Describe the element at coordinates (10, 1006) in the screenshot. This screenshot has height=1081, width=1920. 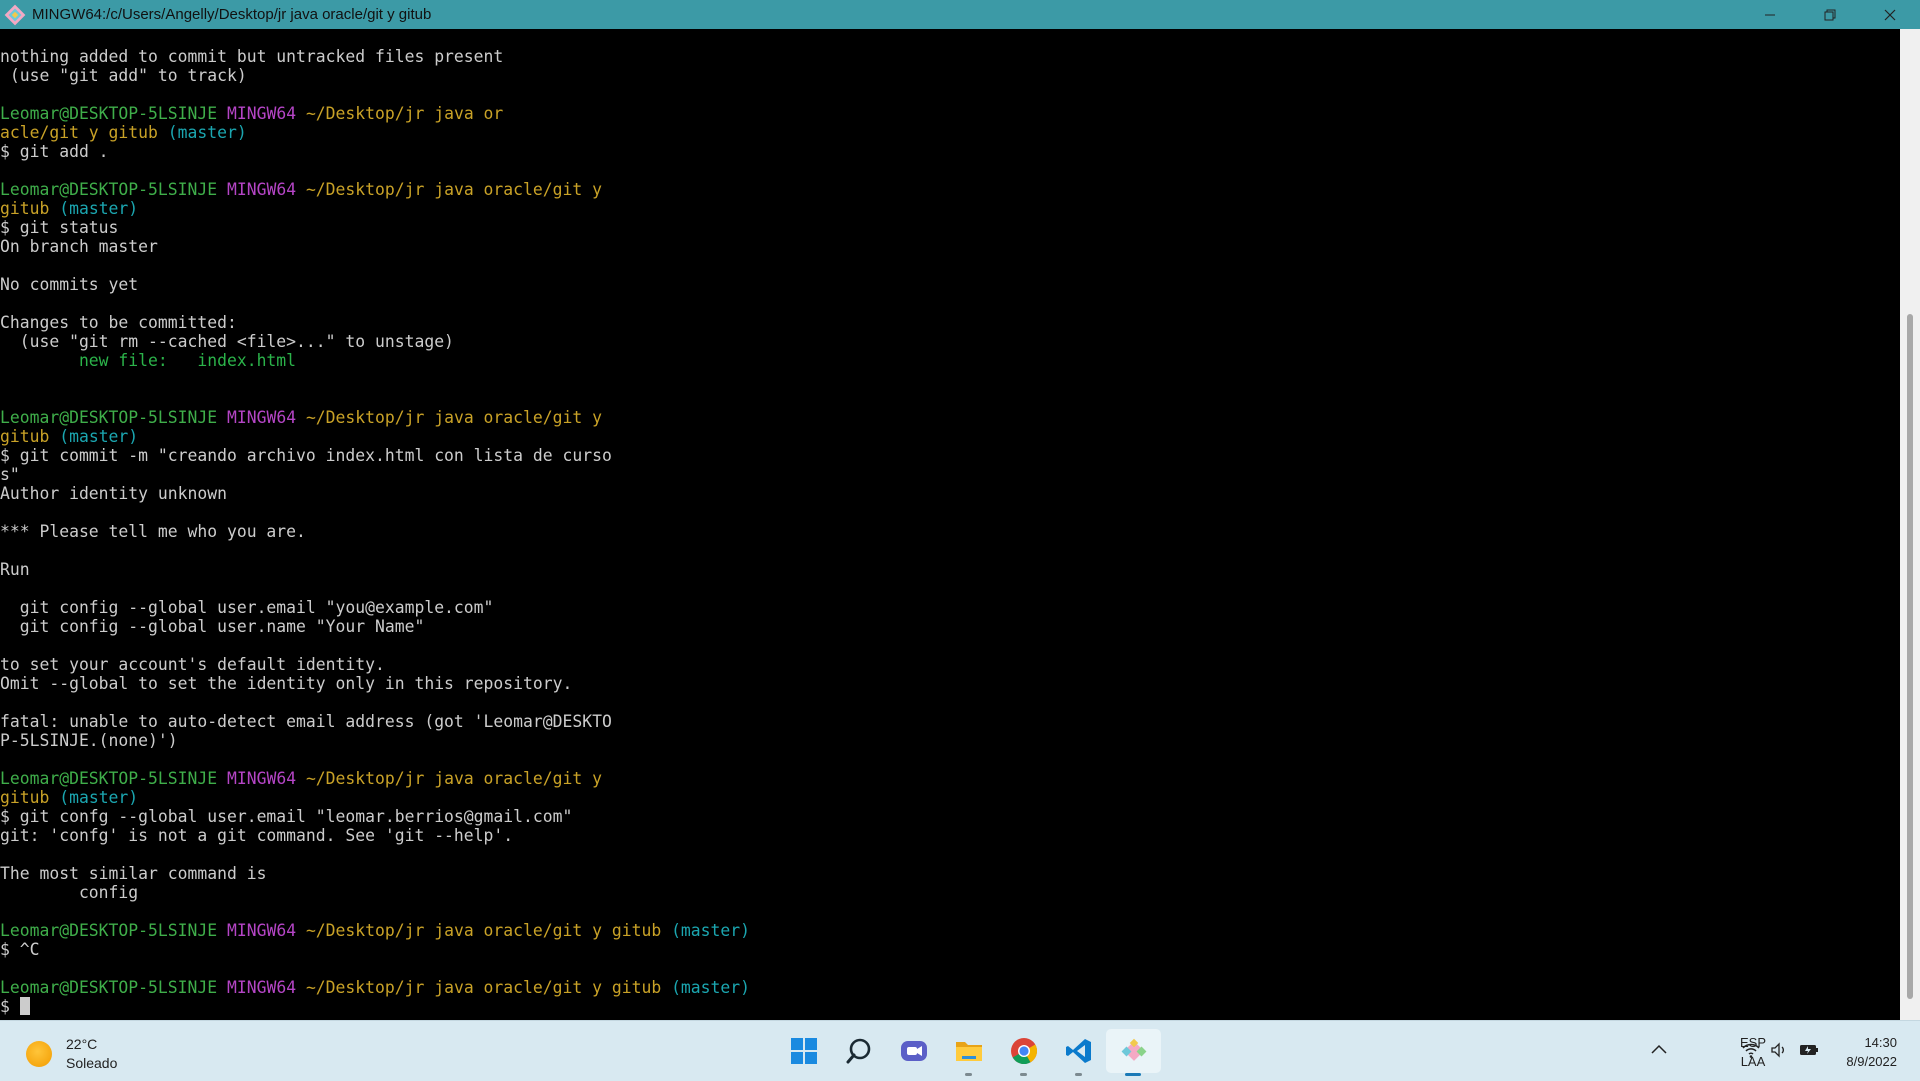
I see `terminal-text: $` at that location.